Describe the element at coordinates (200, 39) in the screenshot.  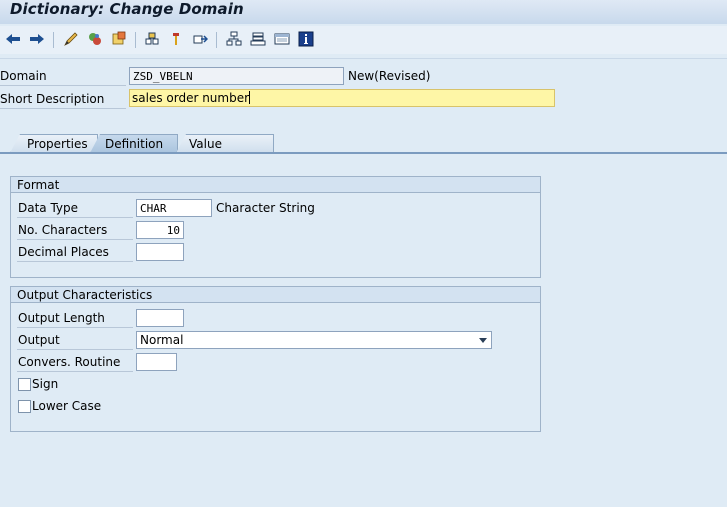
I see `navigate-icon` at that location.